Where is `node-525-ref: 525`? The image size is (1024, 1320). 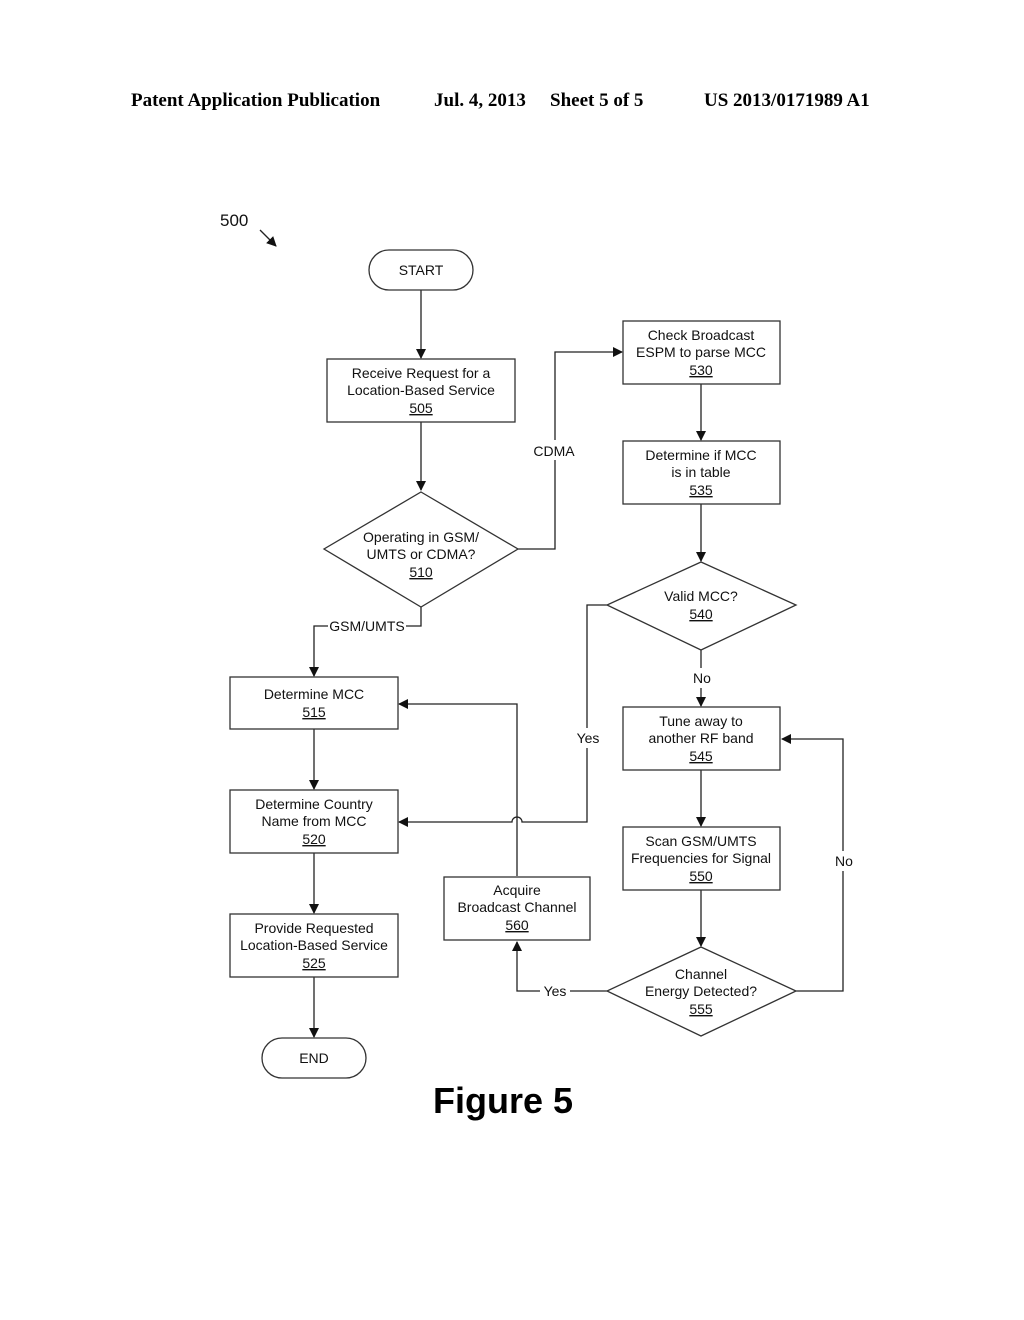 node-525-ref: 525 is located at coordinates (314, 963).